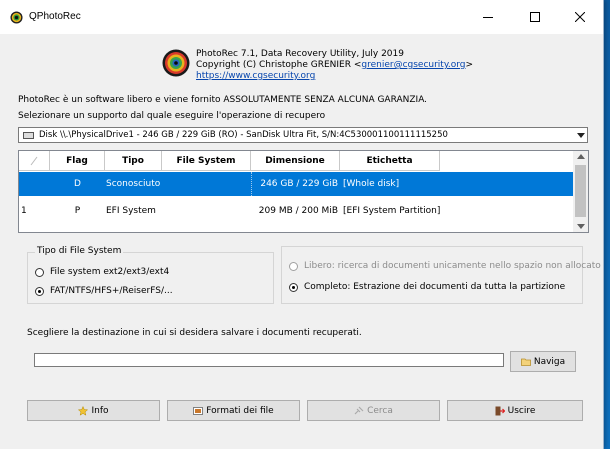 This screenshot has height=449, width=610. I want to click on star-icon, so click(83, 410).